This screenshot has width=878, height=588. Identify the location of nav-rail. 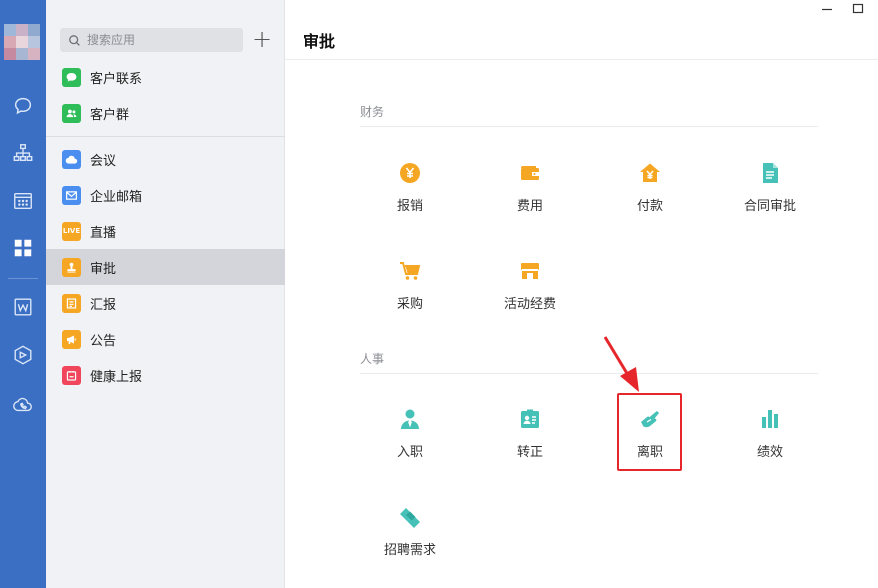
(23, 294).